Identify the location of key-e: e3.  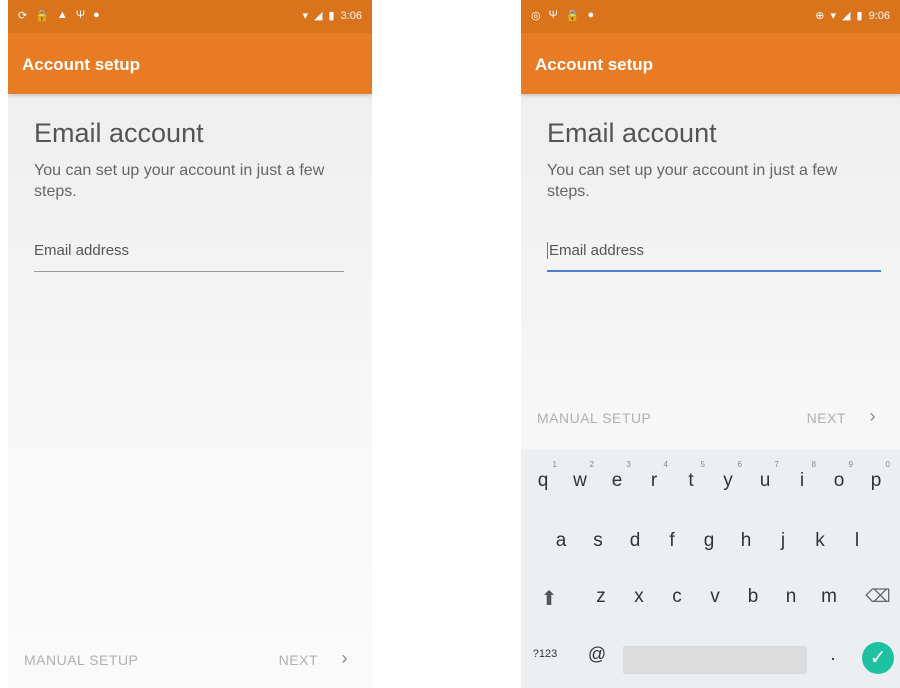
(617, 476).